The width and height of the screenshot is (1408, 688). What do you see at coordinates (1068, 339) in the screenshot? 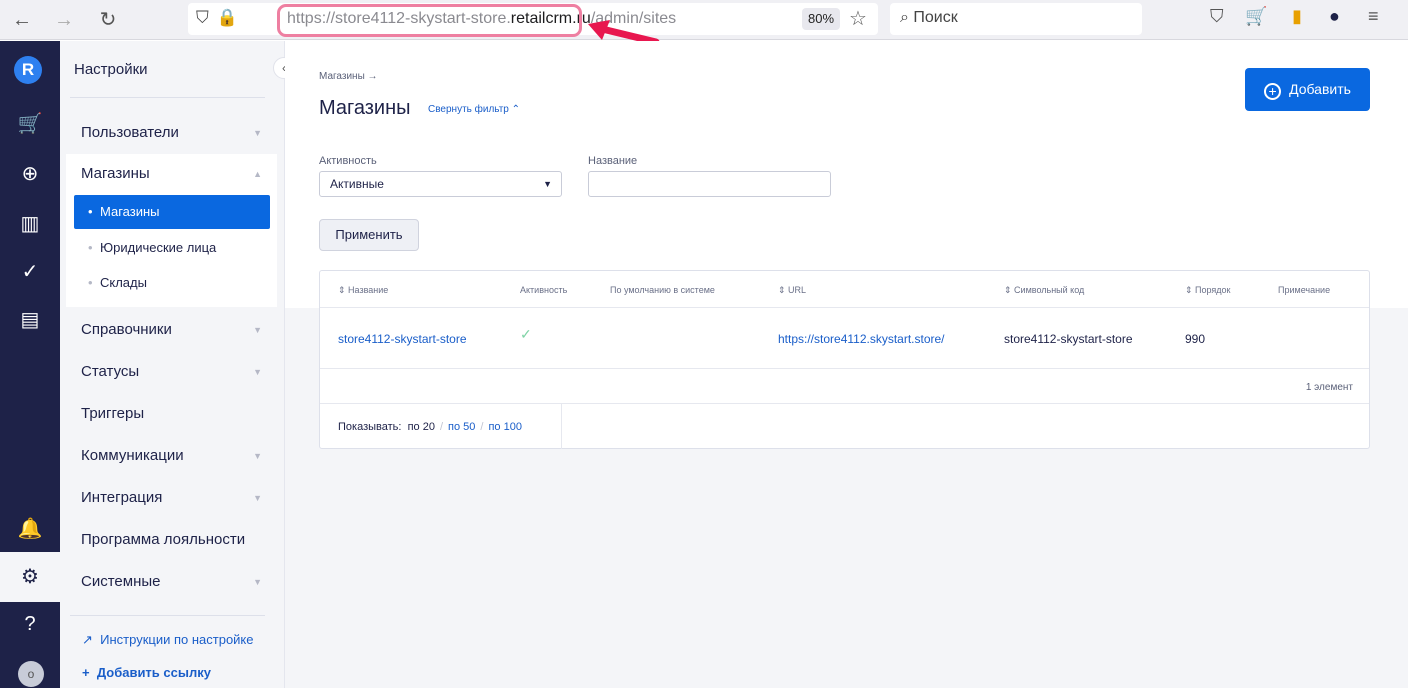
I see `store-code: store4112-skystart-store` at bounding box center [1068, 339].